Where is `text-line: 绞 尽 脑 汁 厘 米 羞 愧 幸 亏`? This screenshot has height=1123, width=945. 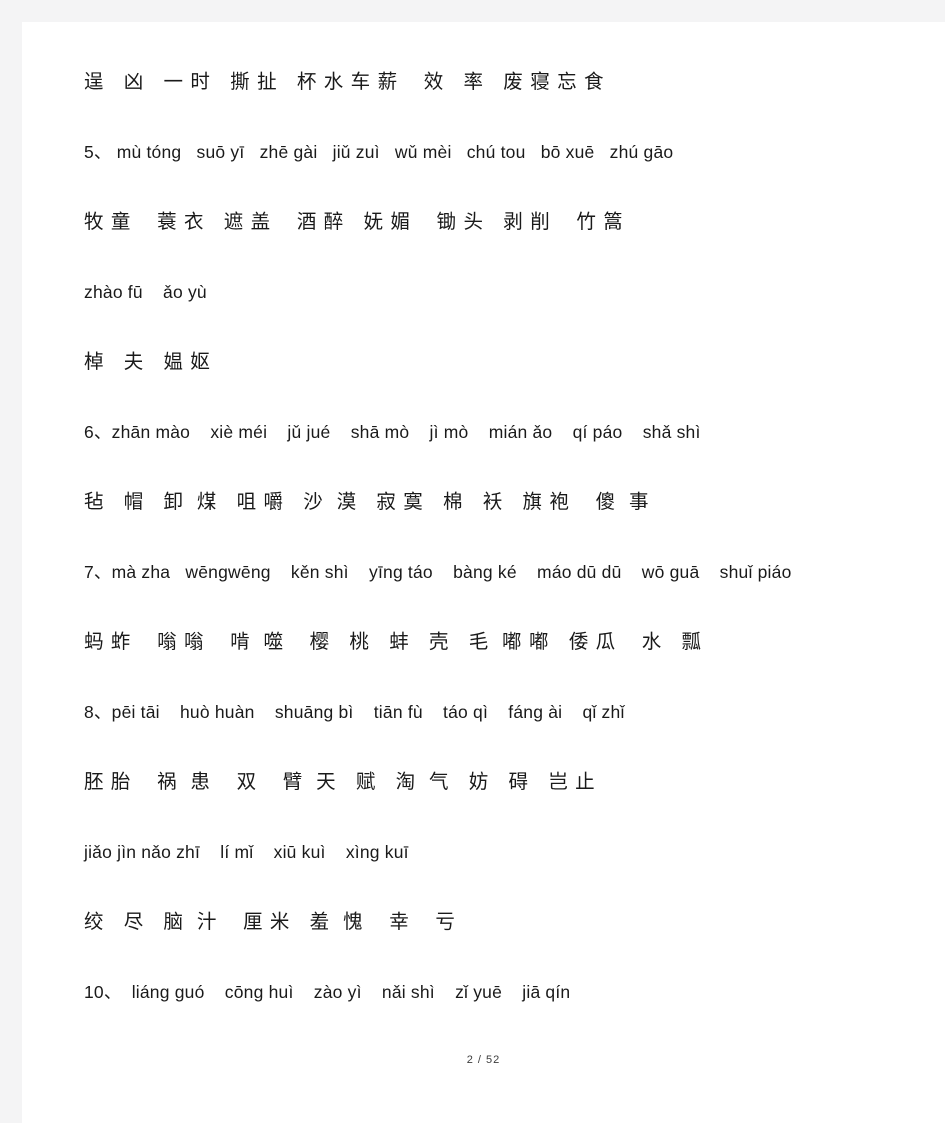
text-line: 绞 尽 脑 汁 厘 米 羞 愧 幸 亏 is located at coordinates (270, 922).